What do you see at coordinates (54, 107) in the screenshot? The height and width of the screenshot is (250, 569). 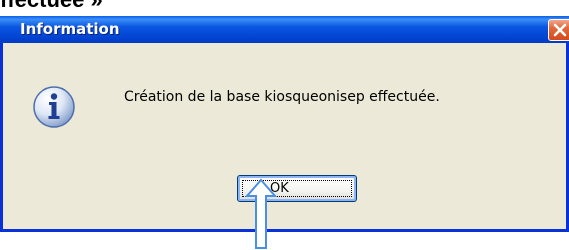 I see `info-icon` at bounding box center [54, 107].